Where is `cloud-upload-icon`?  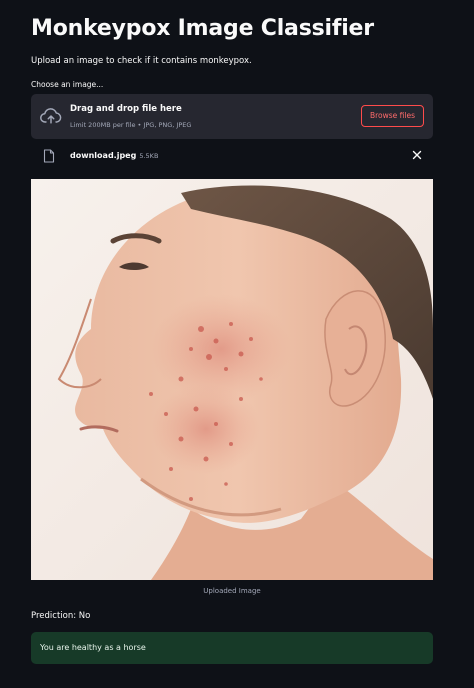
cloud-upload-icon is located at coordinates (51, 116).